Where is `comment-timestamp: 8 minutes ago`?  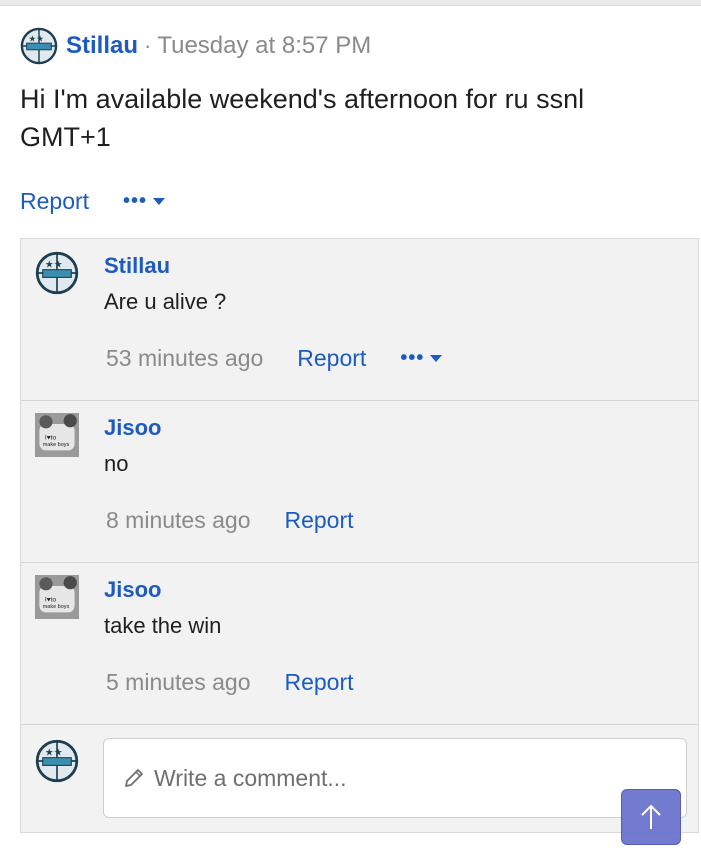
comment-timestamp: 8 minutes ago is located at coordinates (178, 520).